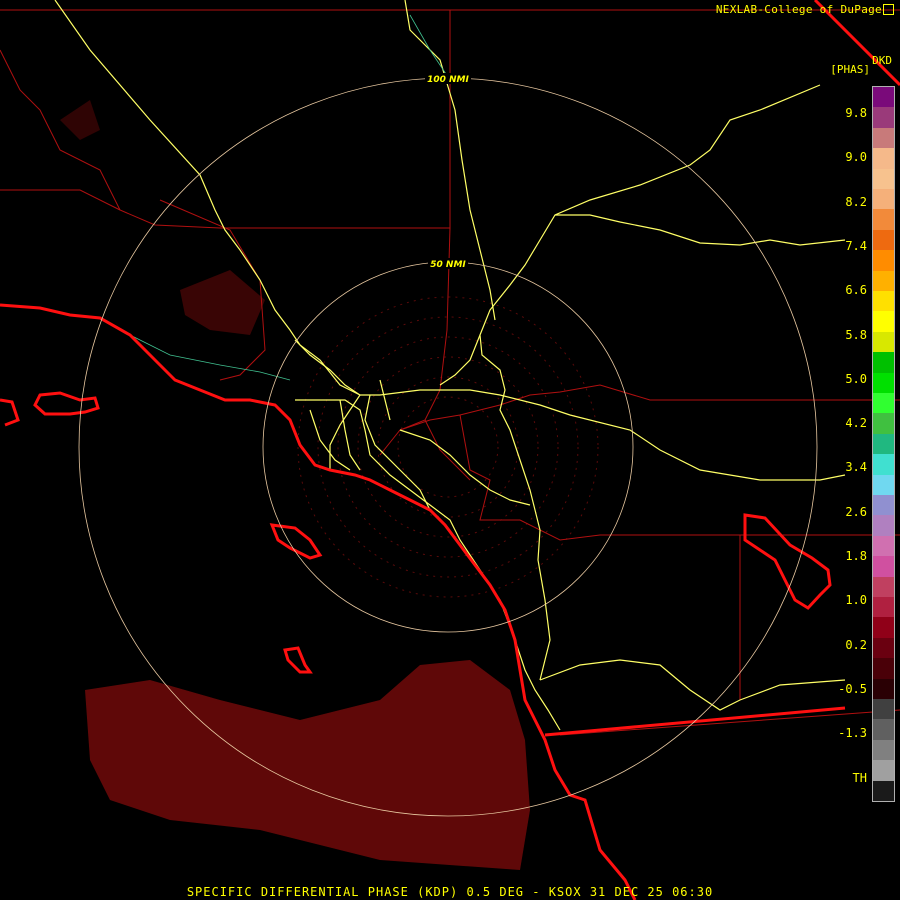 Image resolution: width=900 pixels, height=900 pixels. Describe the element at coordinates (850, 69) in the screenshot. I see `product-unit: [PHAS]` at that location.